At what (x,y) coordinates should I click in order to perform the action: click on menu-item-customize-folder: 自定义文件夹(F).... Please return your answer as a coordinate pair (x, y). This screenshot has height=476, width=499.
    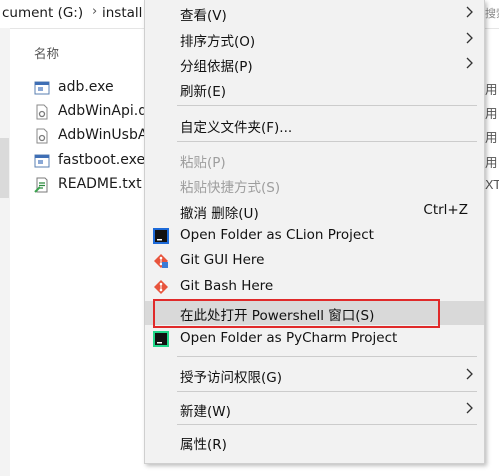
    Looking at the image, I should click on (314, 125).